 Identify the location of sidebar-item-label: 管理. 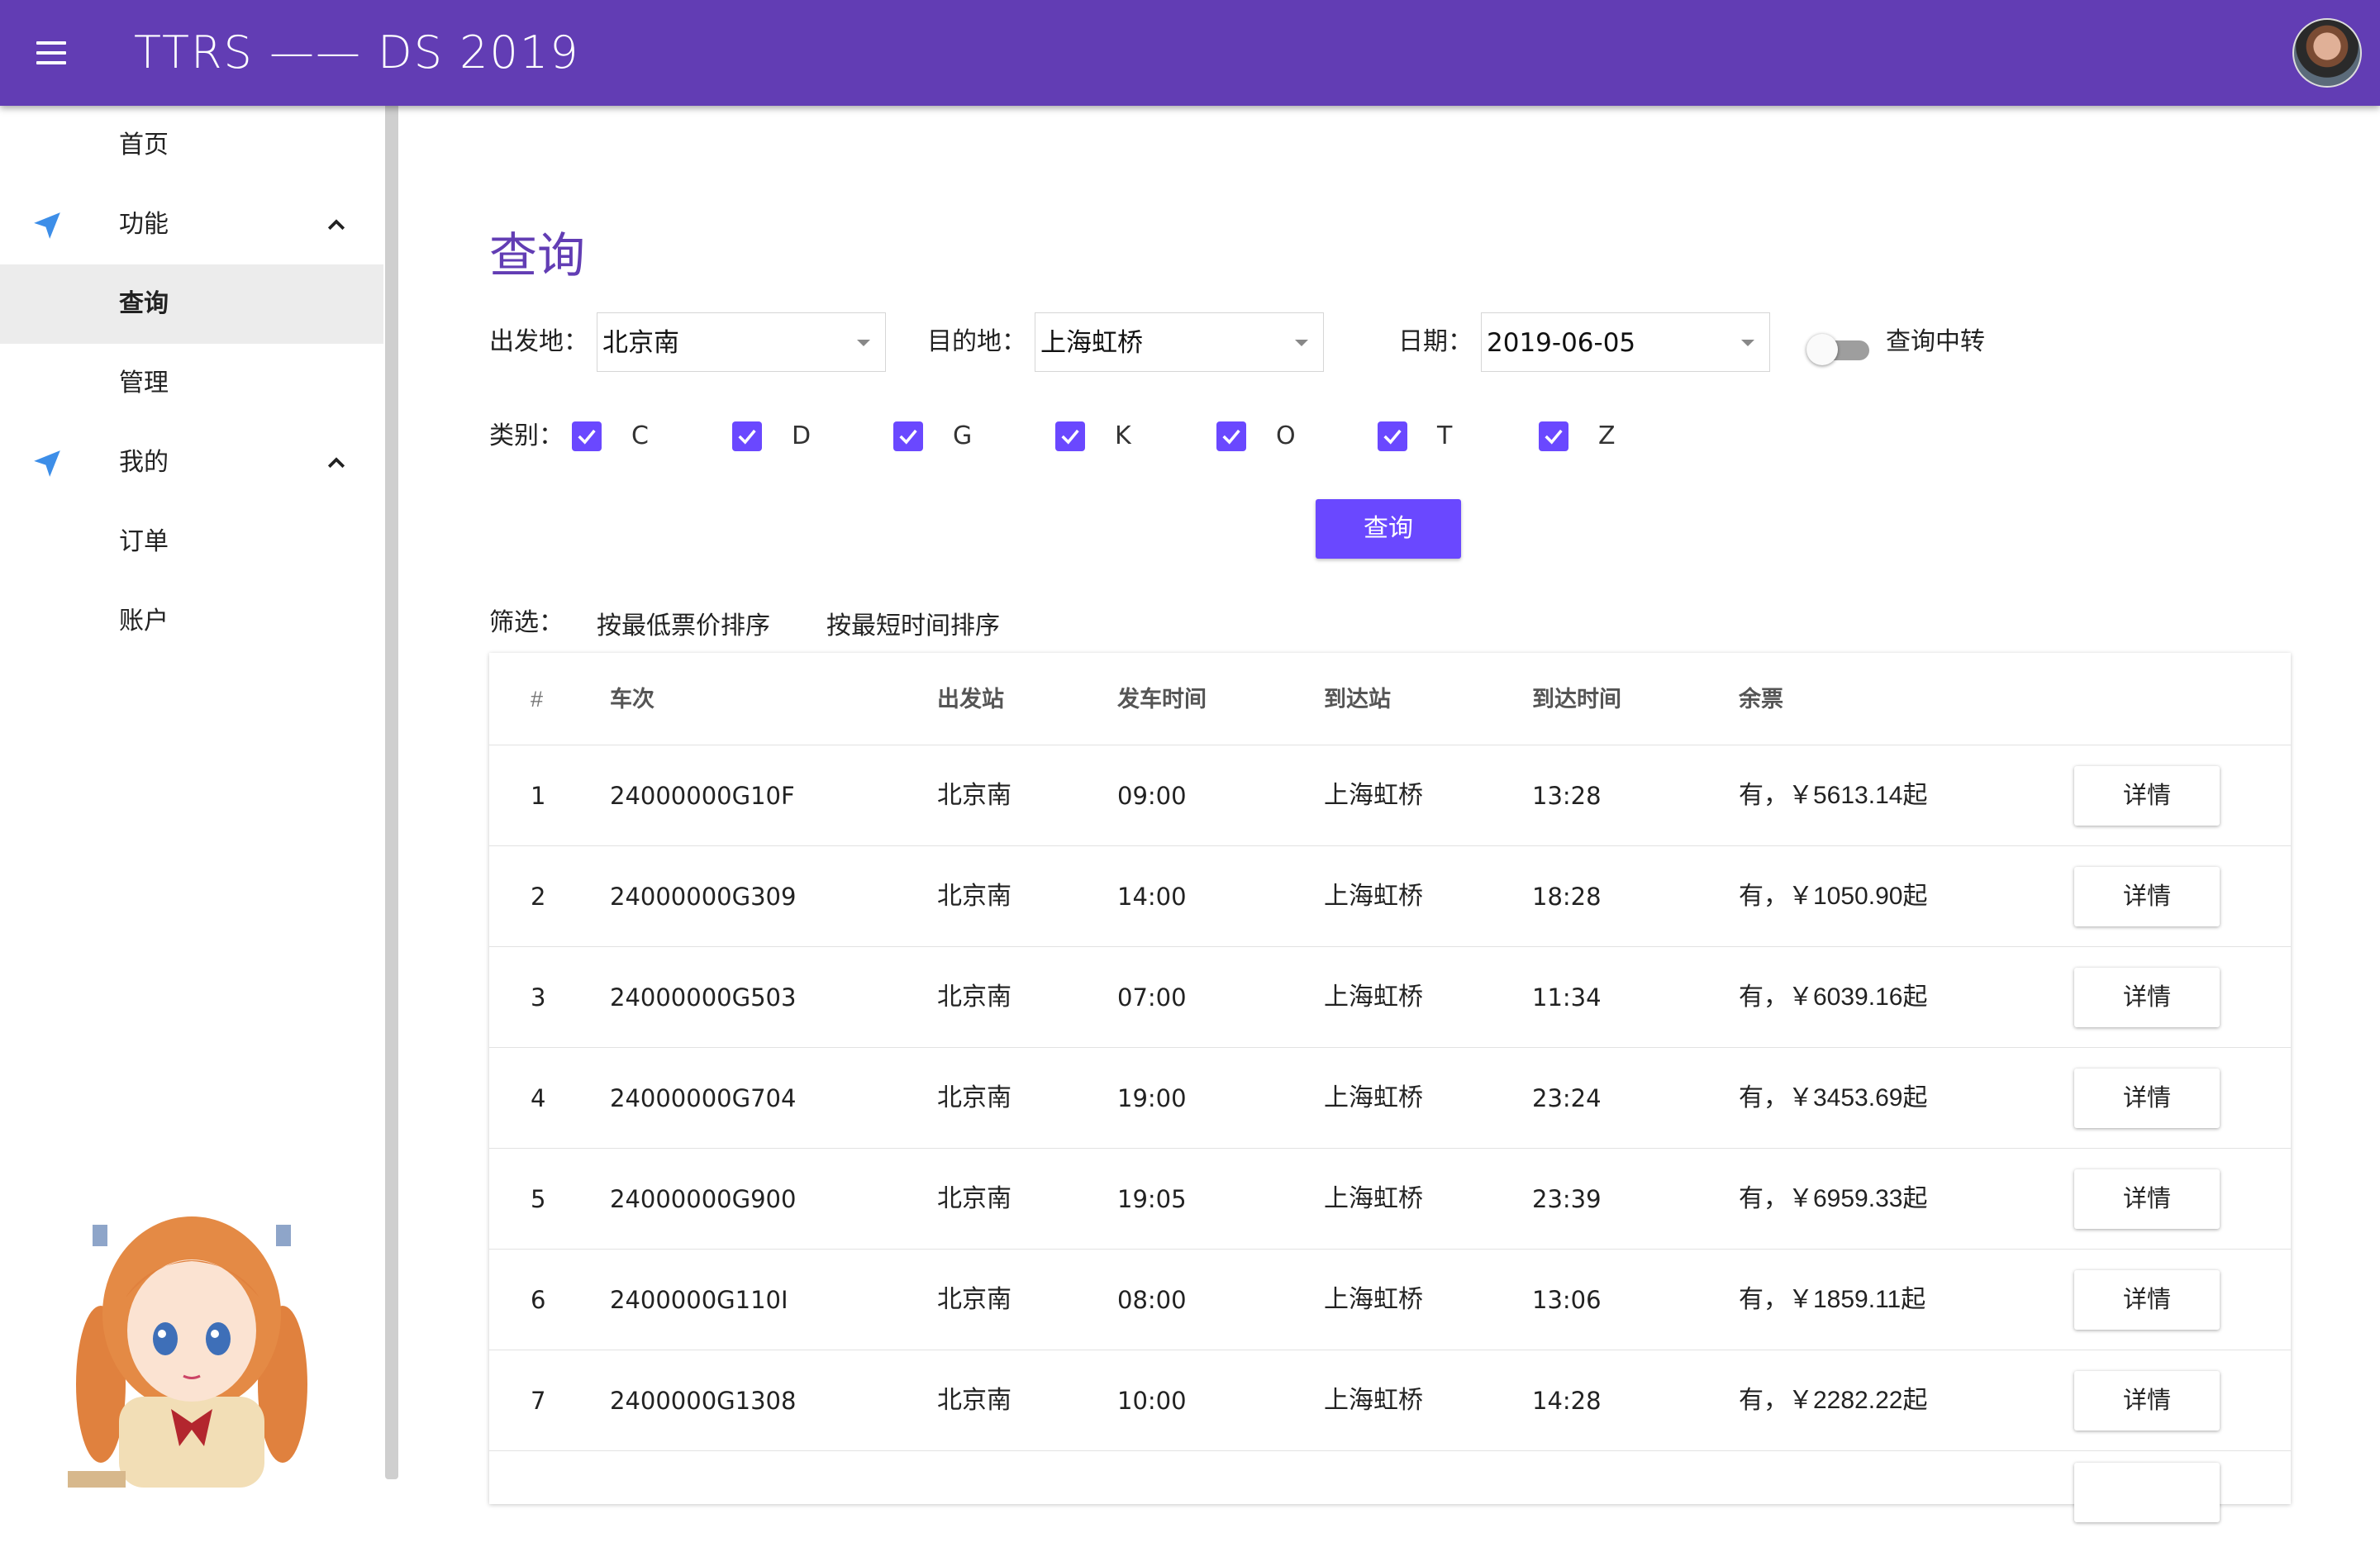
(144, 383).